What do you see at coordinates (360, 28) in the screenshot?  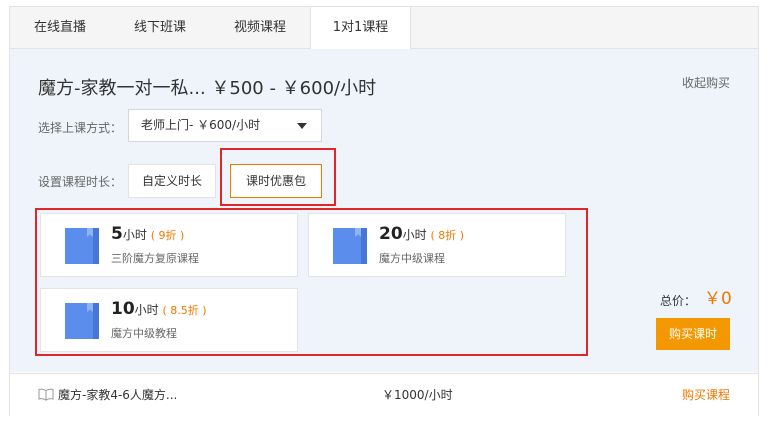 I see `tab-one-on-one: 1对1课程` at bounding box center [360, 28].